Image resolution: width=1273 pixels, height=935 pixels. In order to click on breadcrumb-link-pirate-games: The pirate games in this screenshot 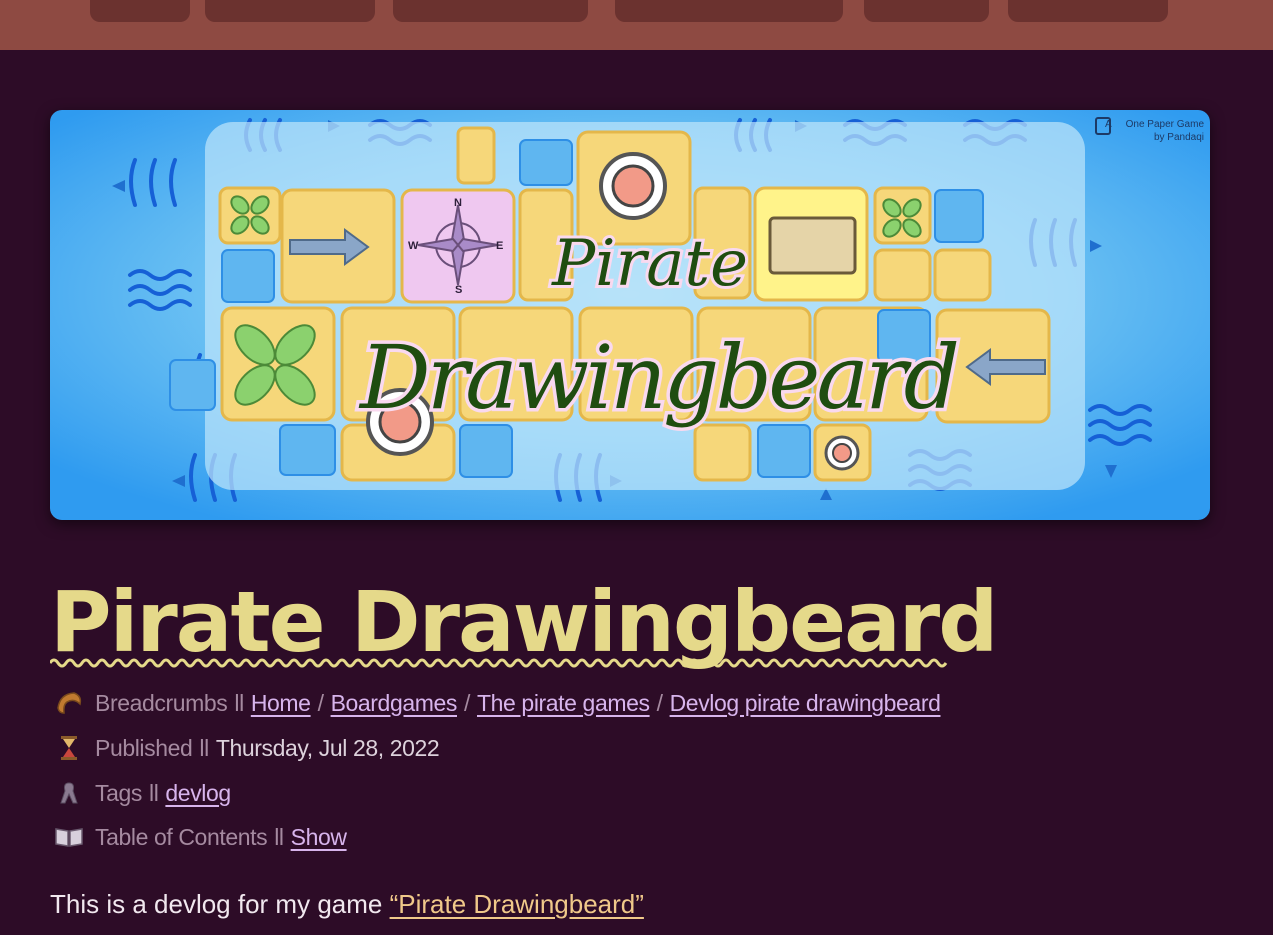, I will do `click(563, 703)`.